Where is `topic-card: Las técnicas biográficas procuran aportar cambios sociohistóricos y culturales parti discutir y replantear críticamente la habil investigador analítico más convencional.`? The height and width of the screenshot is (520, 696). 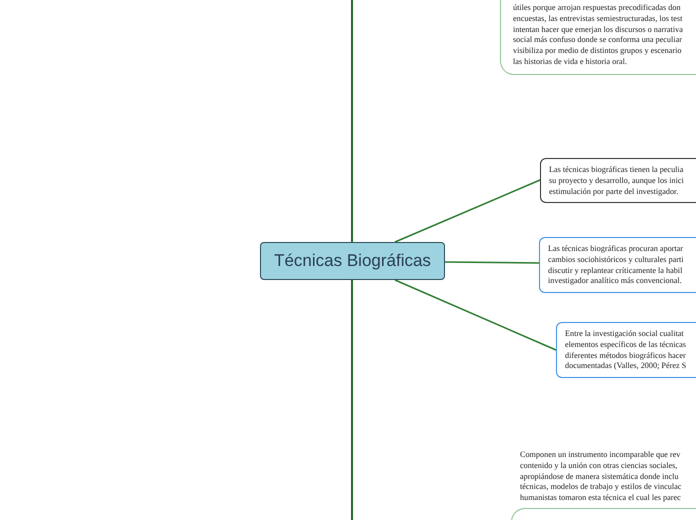 topic-card: Las técnicas biográficas procuran aportar cambios sociohistóricos y culturales parti discutir y replantear críticamente la habil investigador analítico más convencional. is located at coordinates (617, 265).